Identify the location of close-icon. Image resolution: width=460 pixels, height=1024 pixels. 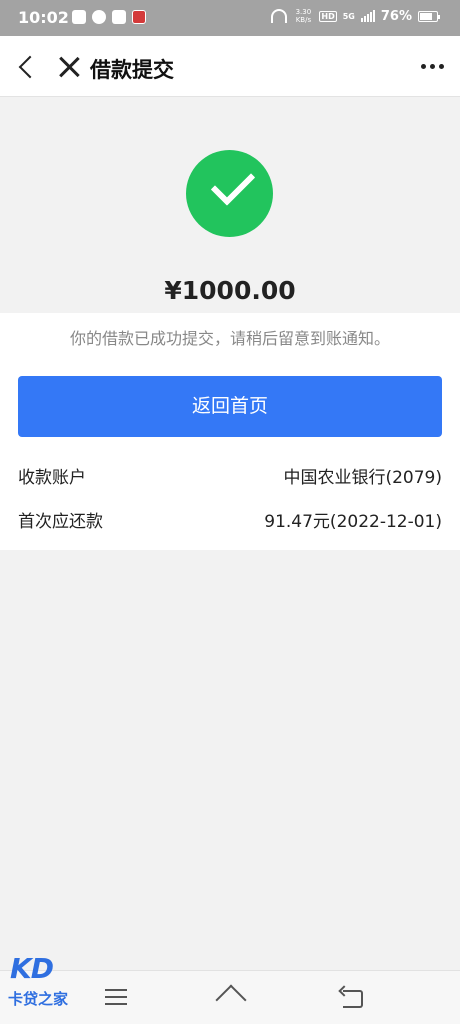
(69, 67).